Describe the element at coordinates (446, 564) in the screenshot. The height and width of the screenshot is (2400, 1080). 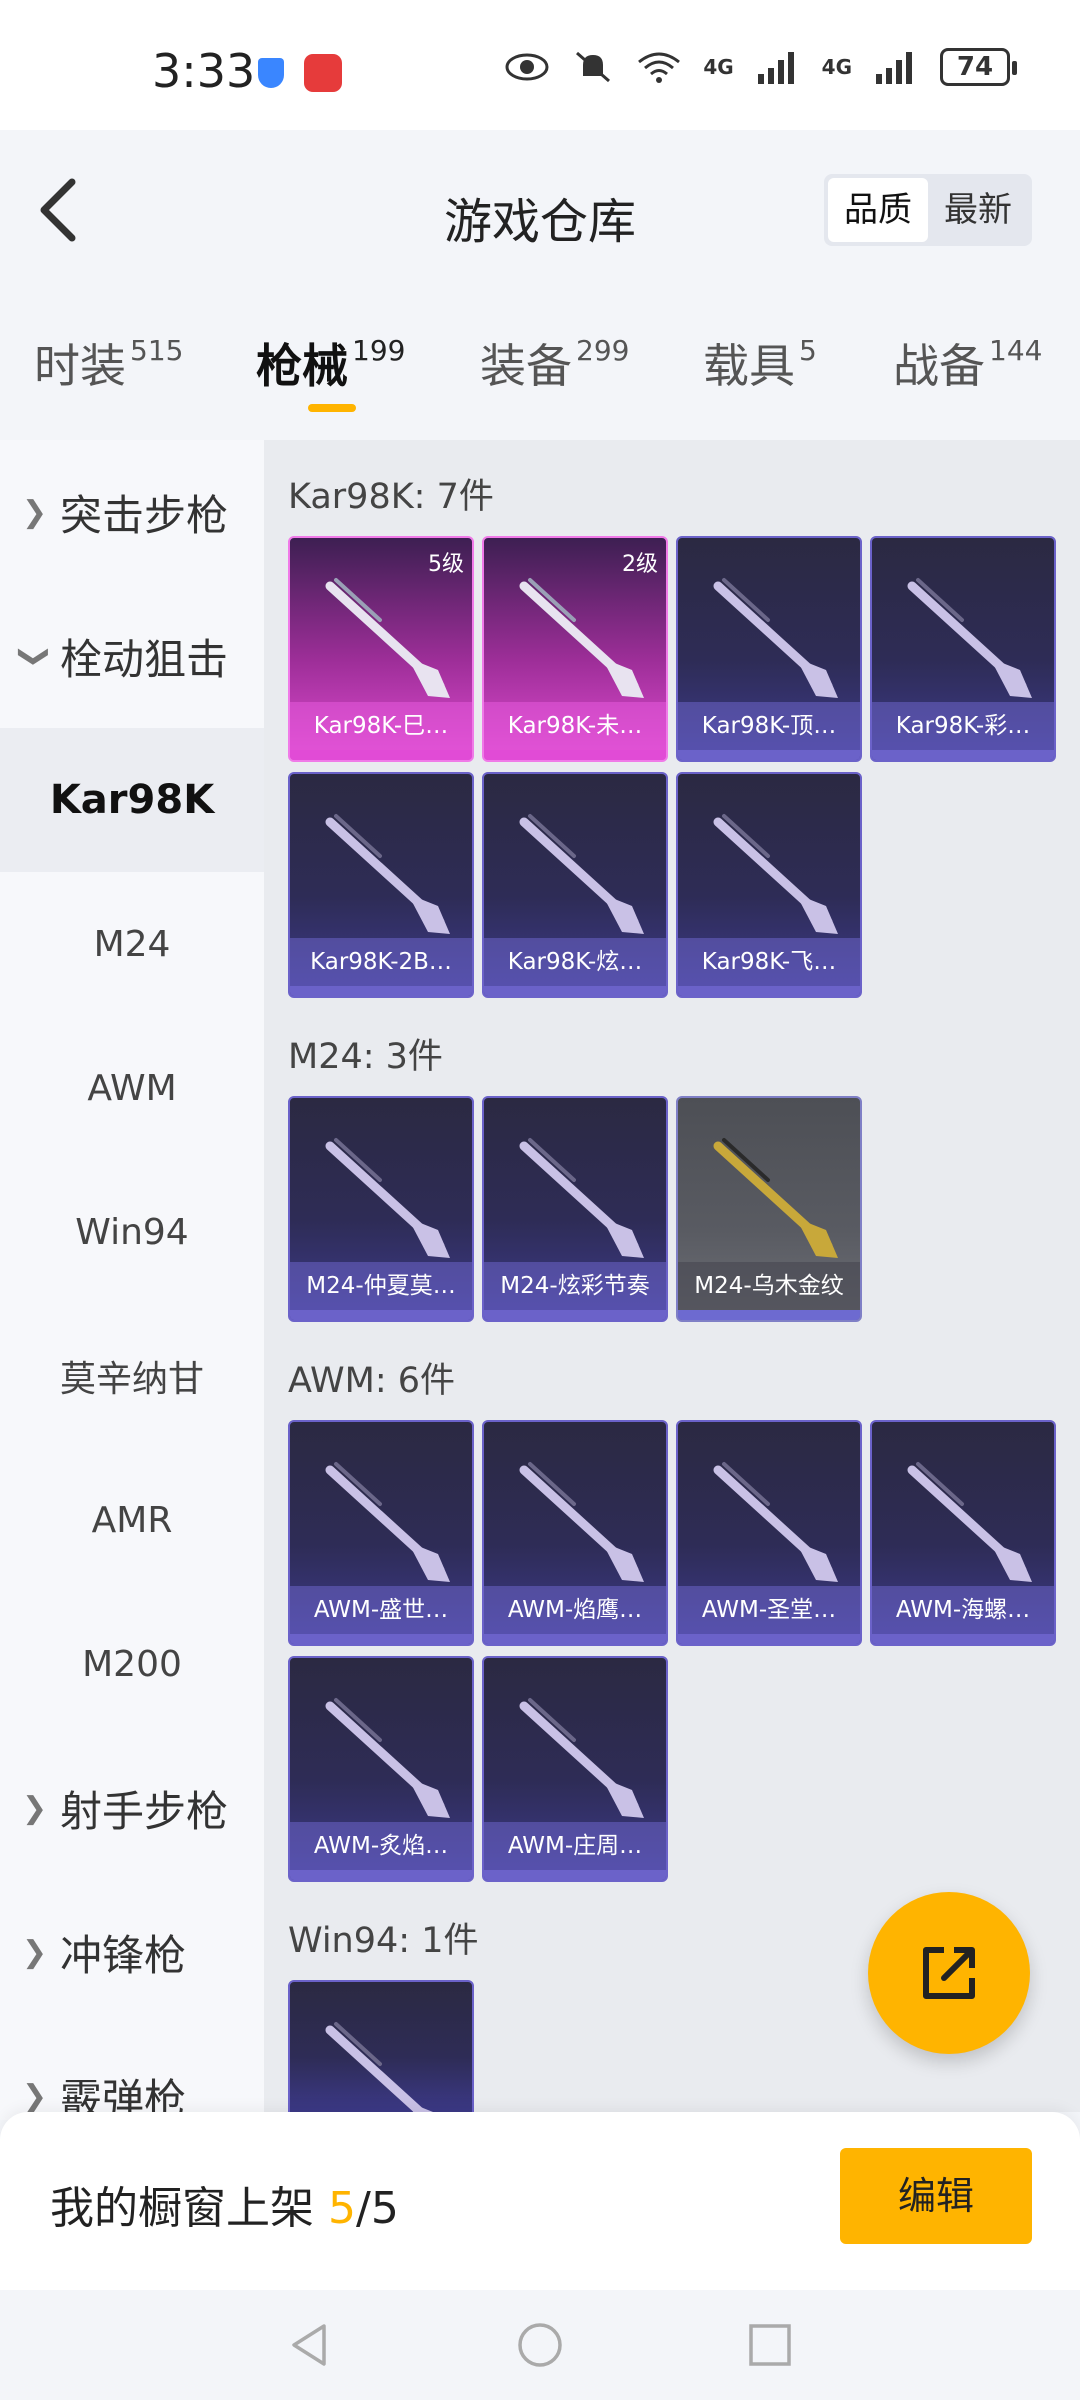
I see `tier-badge: 5级` at that location.